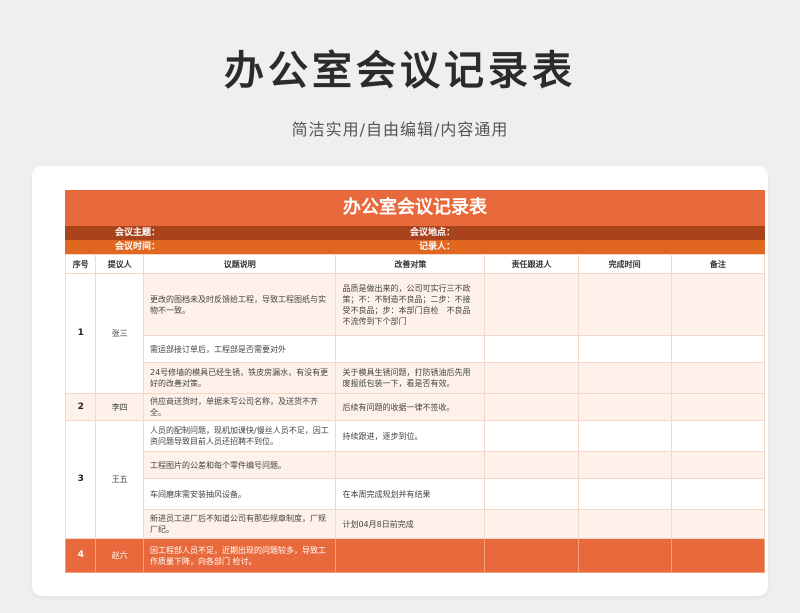 The image size is (800, 613). I want to click on table-row: 工程图片的公差和每个零件编号问题。, so click(415, 465).